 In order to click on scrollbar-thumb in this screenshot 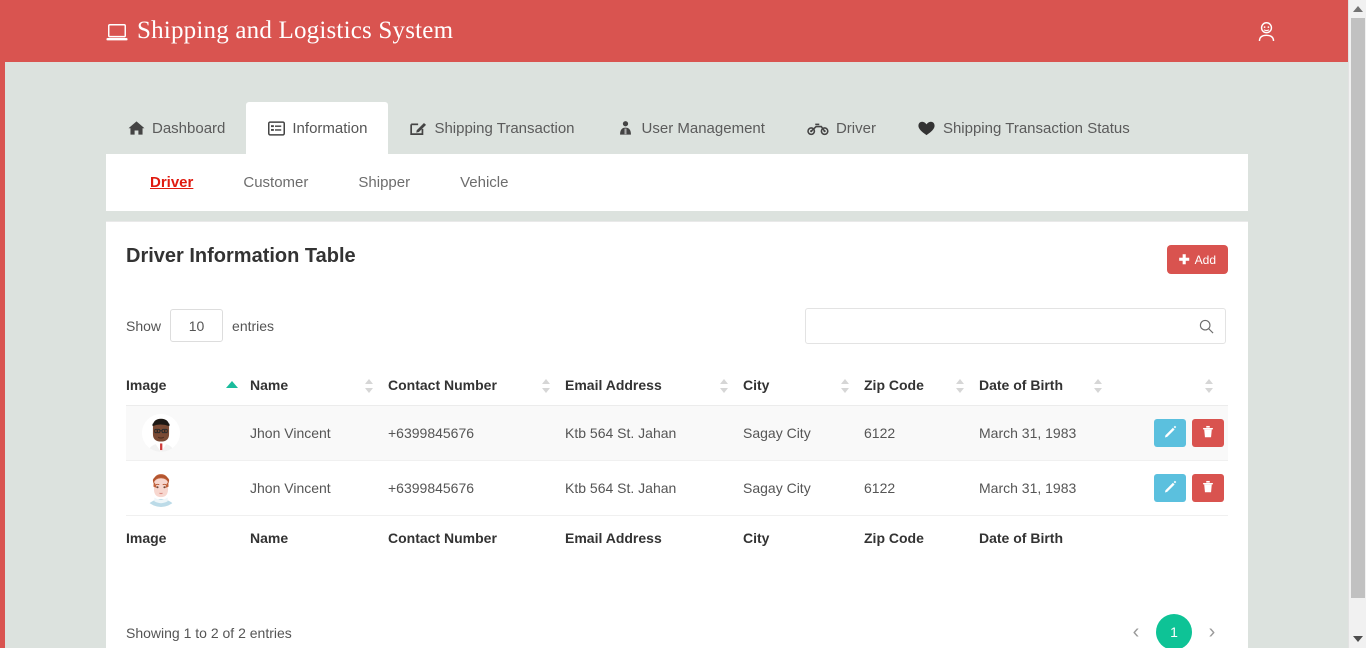, I will do `click(1358, 308)`.